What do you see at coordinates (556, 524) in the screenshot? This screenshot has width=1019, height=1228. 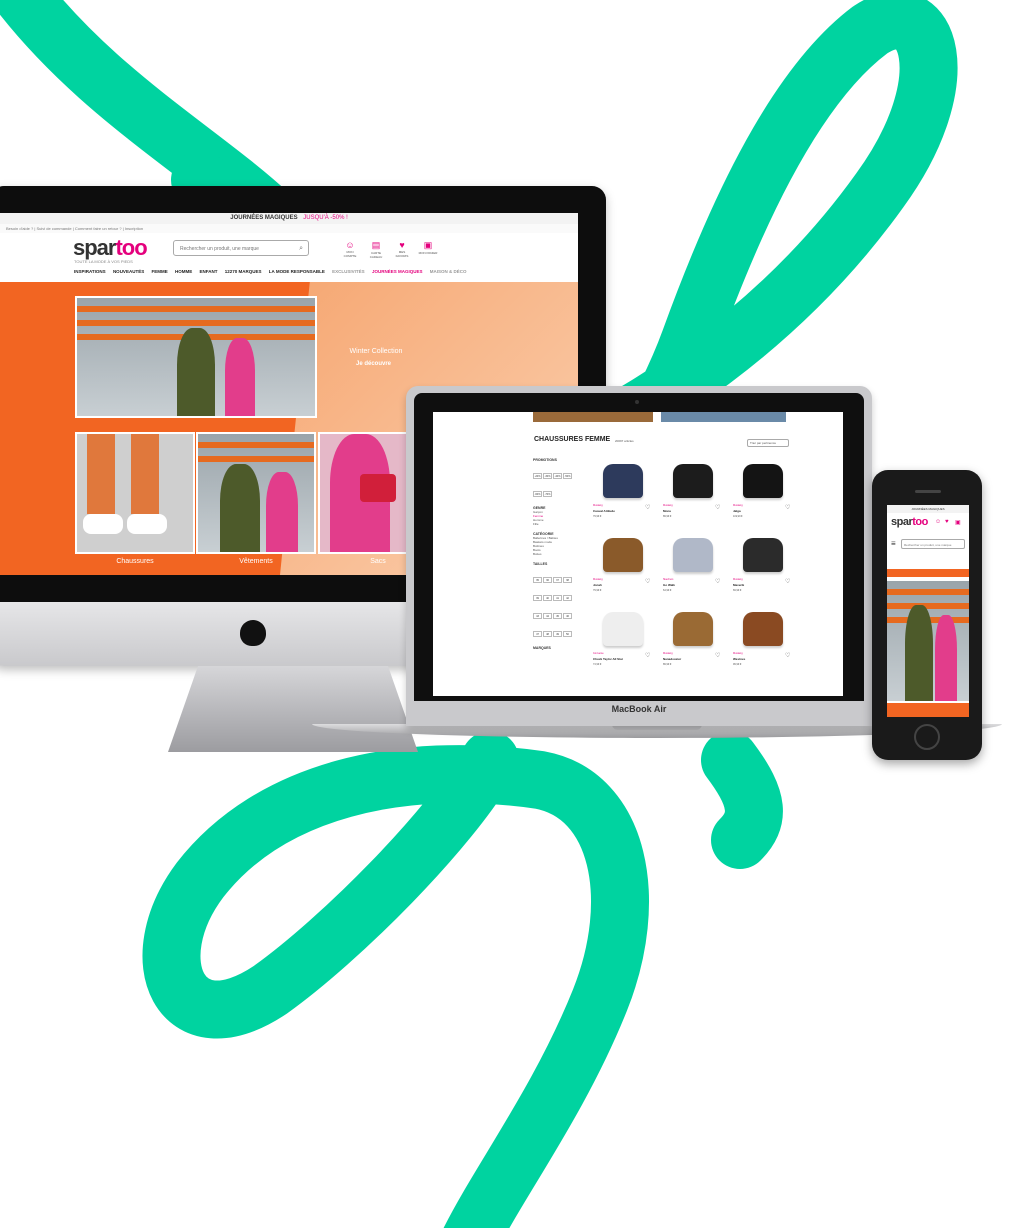 I see `filter-option: Fille` at bounding box center [556, 524].